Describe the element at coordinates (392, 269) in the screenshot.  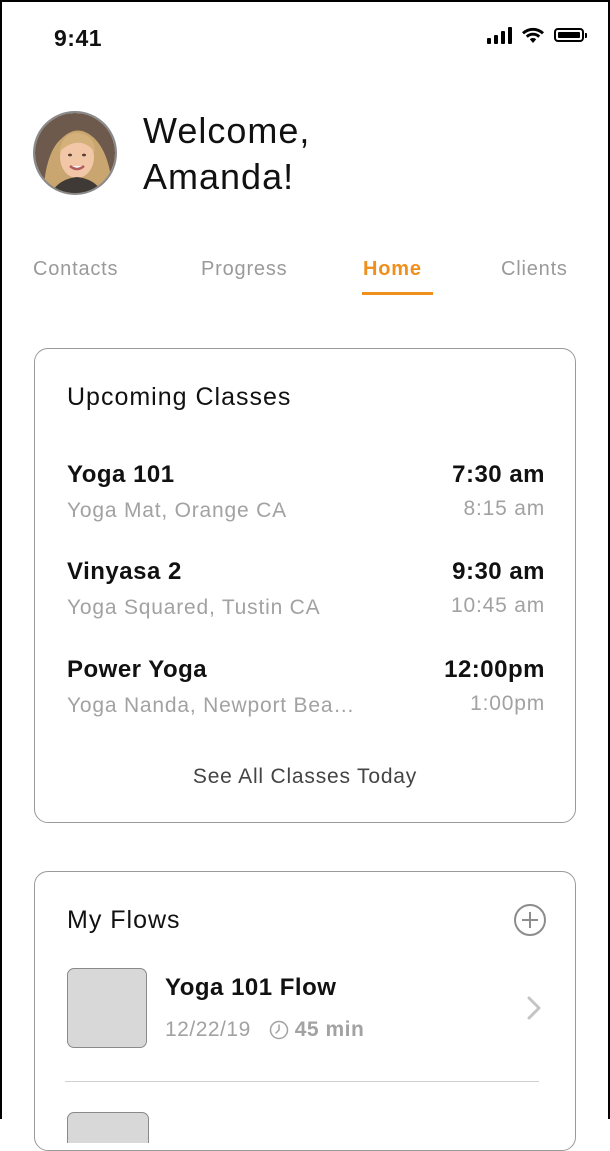
I see `tab-home: Home` at that location.